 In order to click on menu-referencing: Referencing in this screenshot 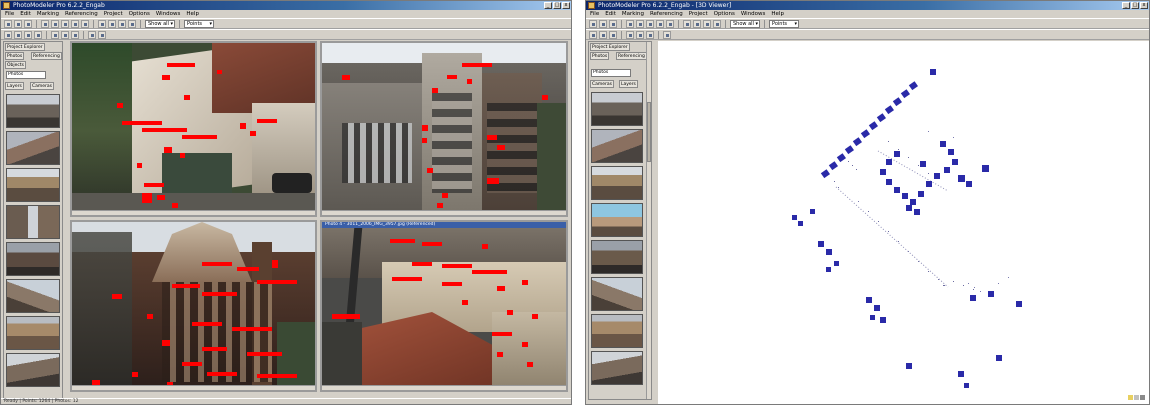, I will do `click(666, 14)`.